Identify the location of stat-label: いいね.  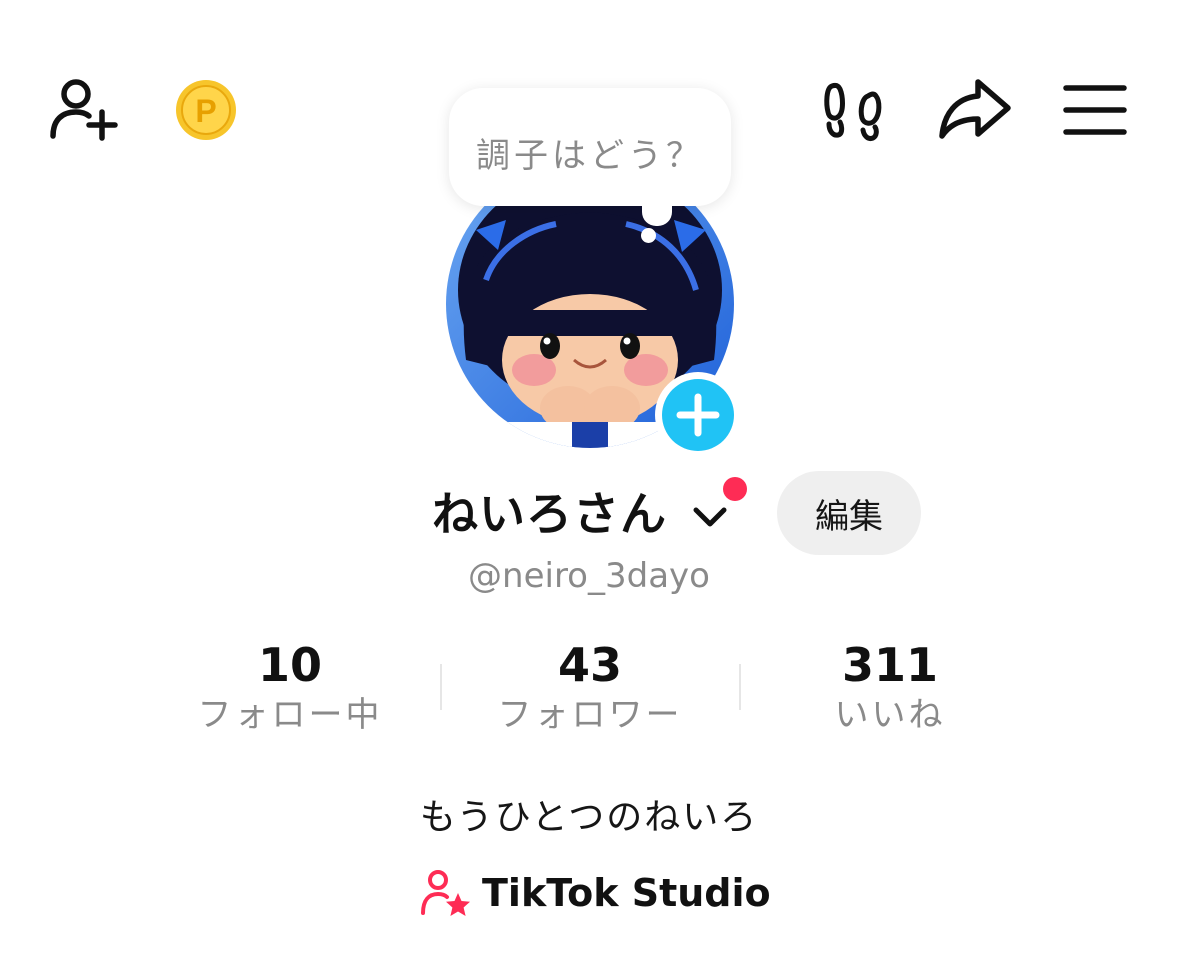
(890, 715).